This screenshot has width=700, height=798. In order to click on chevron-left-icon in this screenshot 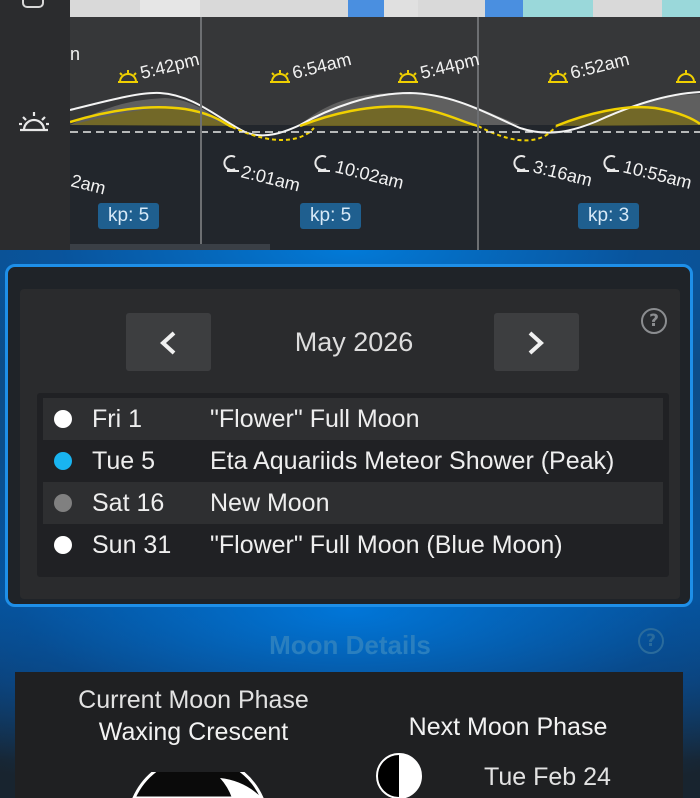, I will do `click(168, 343)`.